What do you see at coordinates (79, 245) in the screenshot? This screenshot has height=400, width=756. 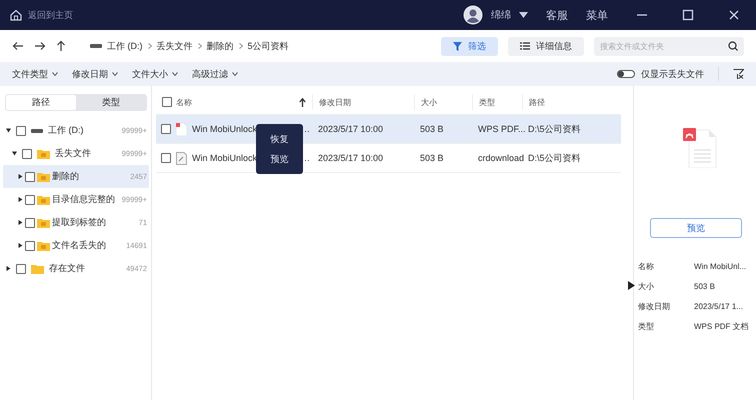 I see `tree-label: 文件名丢失的` at bounding box center [79, 245].